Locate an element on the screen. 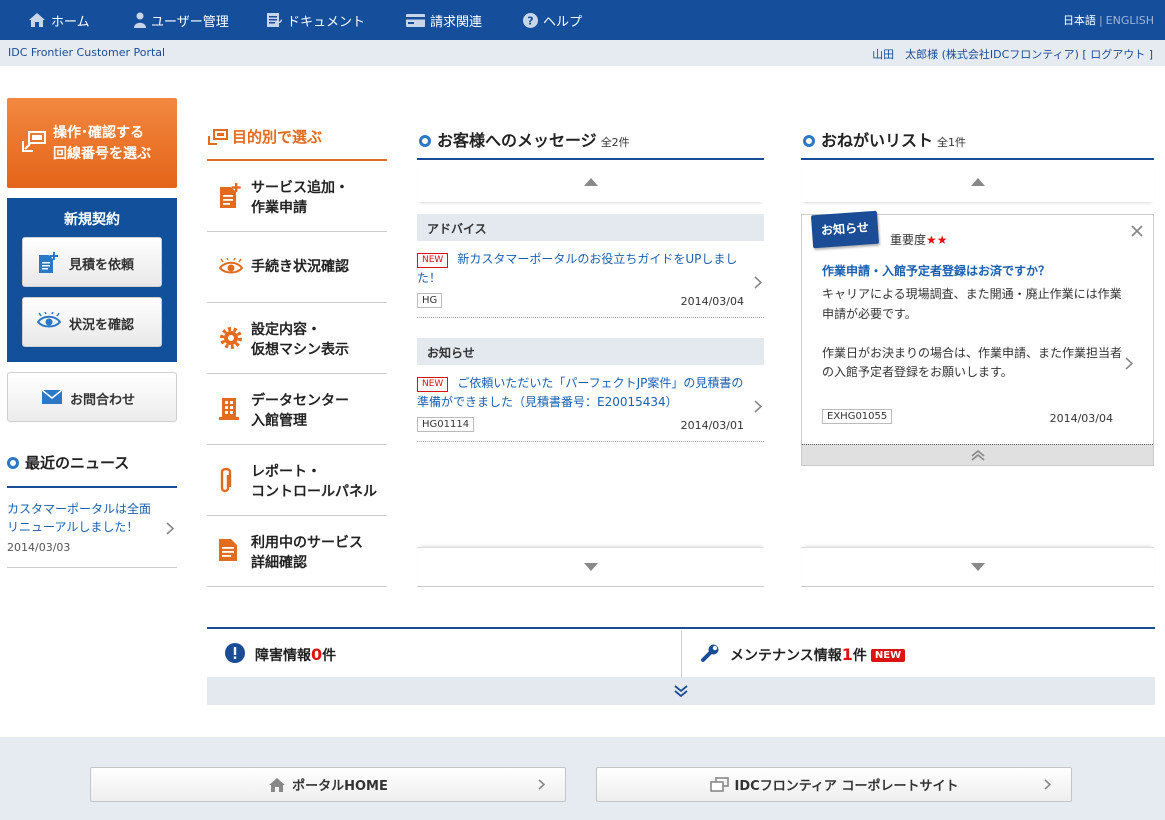 The height and width of the screenshot is (820, 1165). news-title: カスタマーポータルは全面リニューアルしました！ is located at coordinates (79, 518).